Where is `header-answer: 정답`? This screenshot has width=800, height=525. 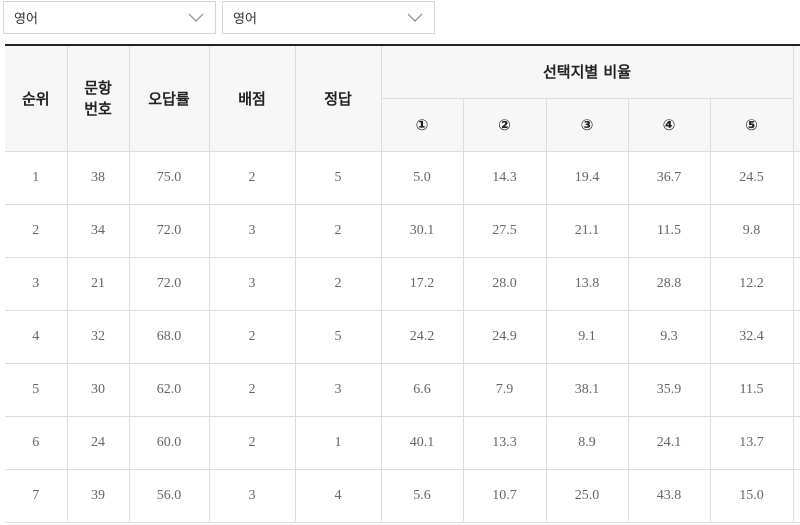
header-answer: 정답 is located at coordinates (338, 98).